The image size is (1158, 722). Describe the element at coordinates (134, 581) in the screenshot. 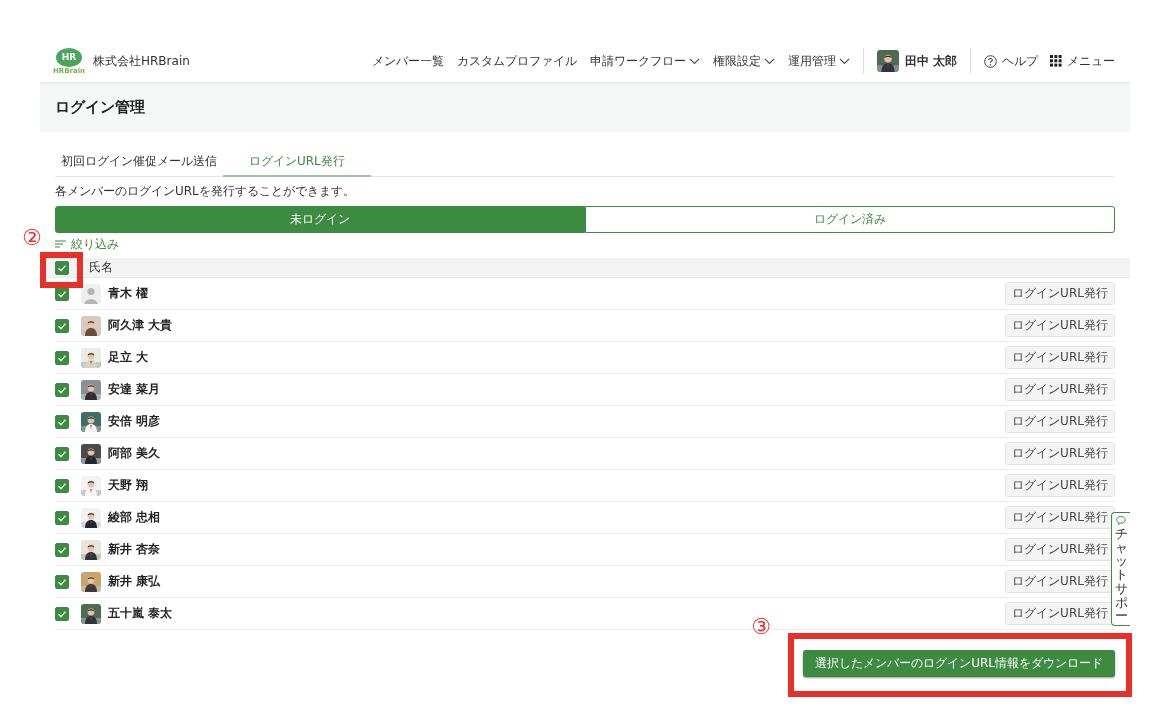

I see `member-name: 新井 康弘` at that location.